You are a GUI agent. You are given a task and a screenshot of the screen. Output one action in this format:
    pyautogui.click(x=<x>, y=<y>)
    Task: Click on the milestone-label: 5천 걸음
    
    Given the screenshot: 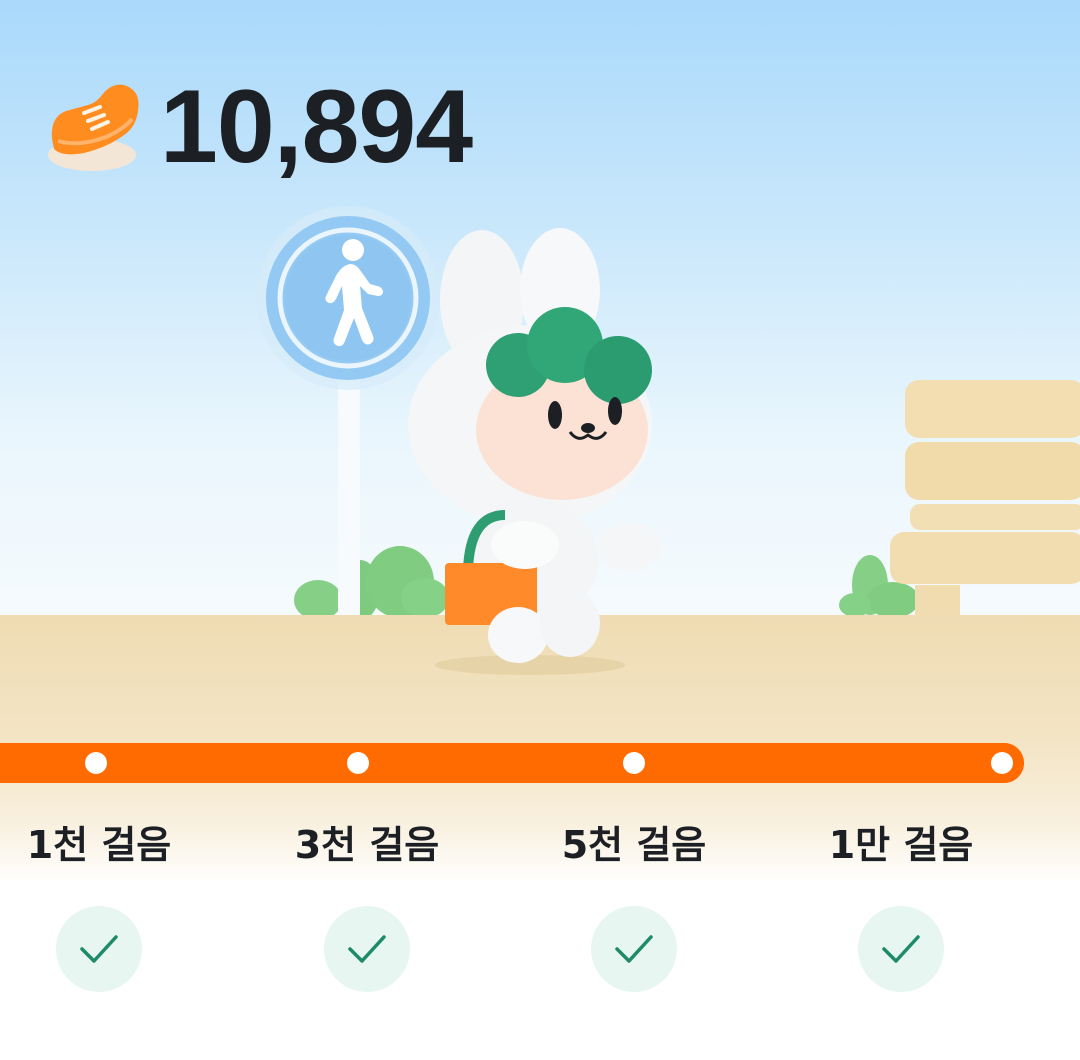 What is the action you would take?
    pyautogui.click(x=634, y=845)
    